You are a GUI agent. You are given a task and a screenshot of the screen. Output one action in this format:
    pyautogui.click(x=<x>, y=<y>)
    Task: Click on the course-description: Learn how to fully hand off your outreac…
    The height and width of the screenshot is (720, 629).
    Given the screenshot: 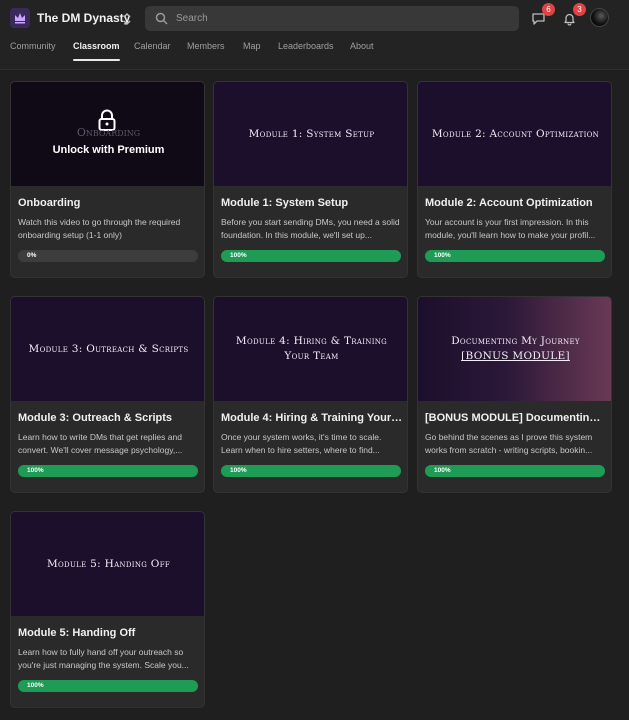 What is the action you would take?
    pyautogui.click(x=103, y=658)
    